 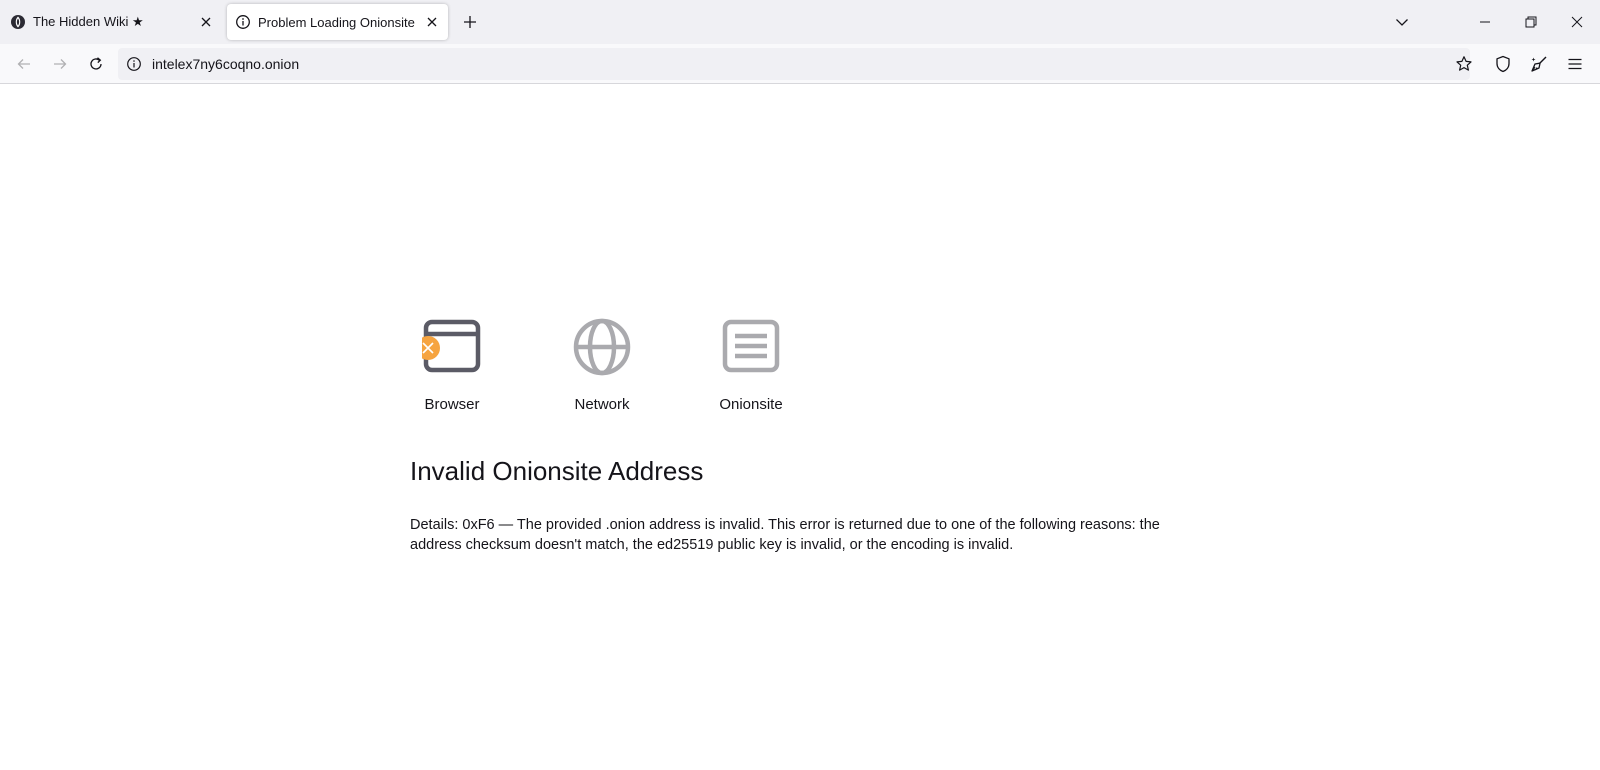 What do you see at coordinates (794, 64) in the screenshot?
I see `address-bar: intelex7ny6coqno.onion` at bounding box center [794, 64].